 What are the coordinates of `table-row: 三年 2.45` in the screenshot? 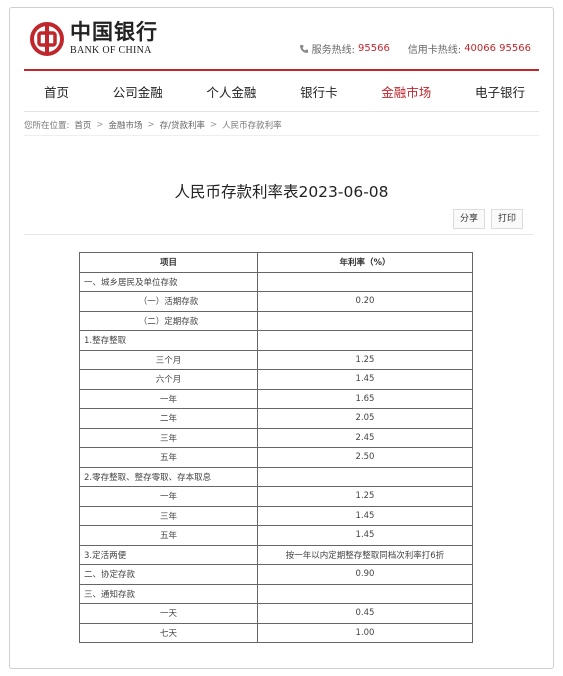 It's located at (276, 437).